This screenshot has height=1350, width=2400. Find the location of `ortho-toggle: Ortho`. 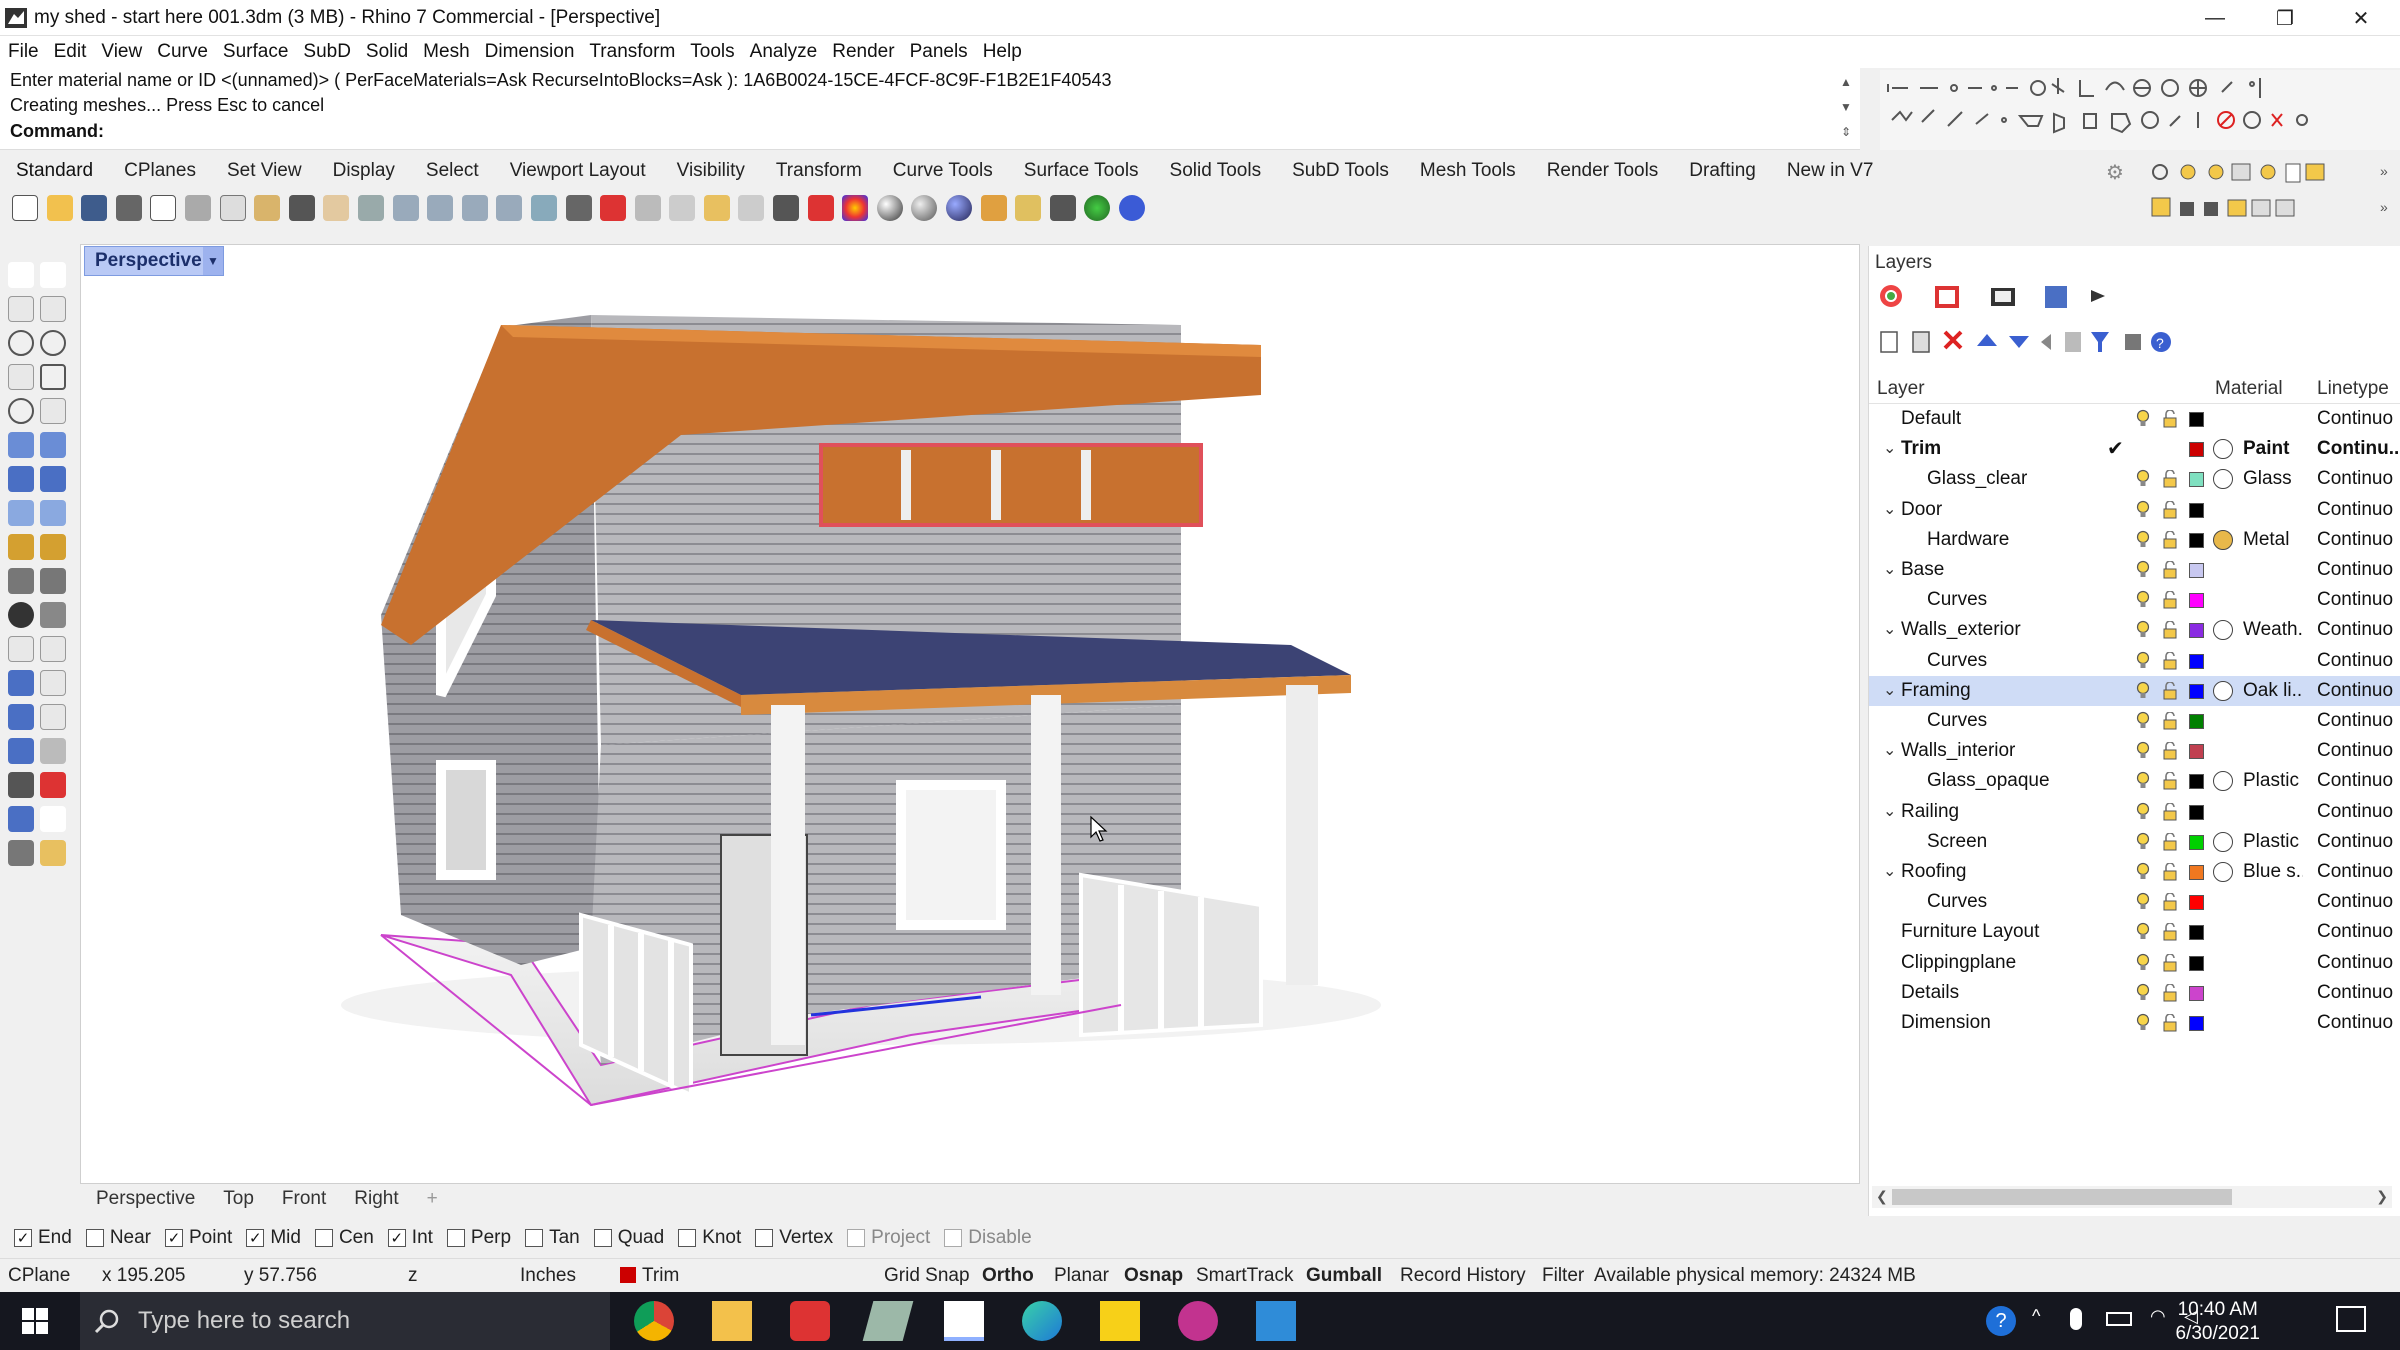

ortho-toggle: Ortho is located at coordinates (1008, 1276).